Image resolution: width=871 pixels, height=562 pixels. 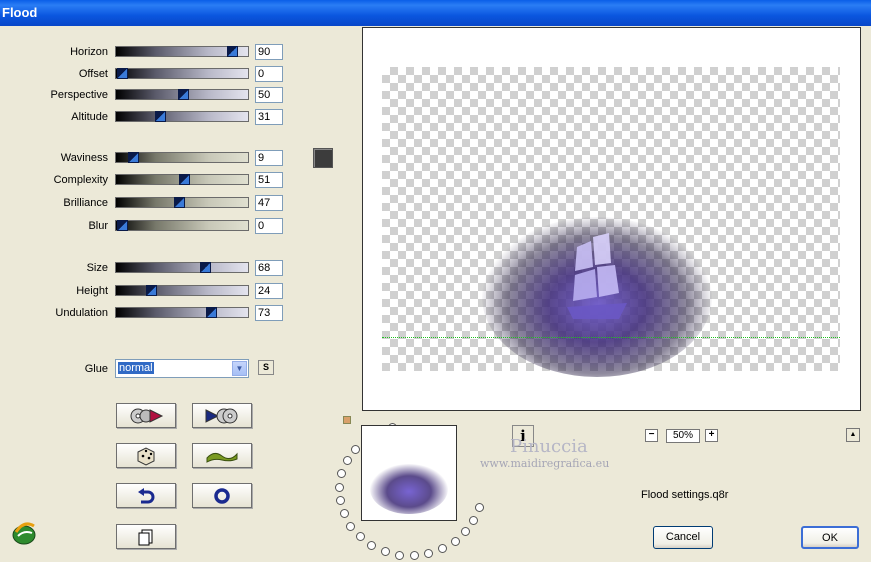 I want to click on zoom-out-button: −, so click(x=651, y=435).